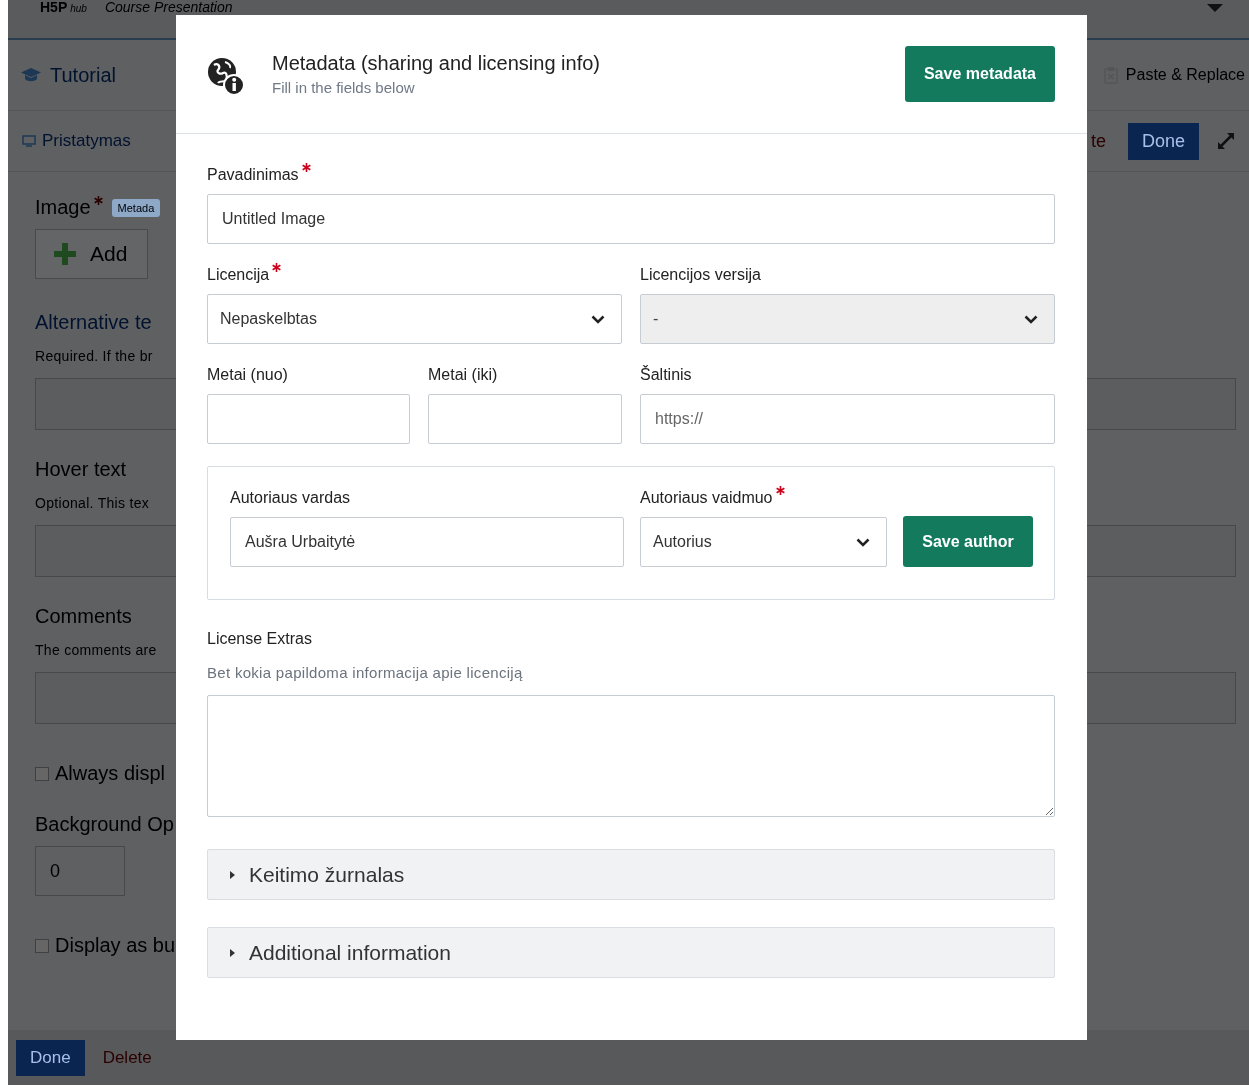 The image size is (1249, 1091). Describe the element at coordinates (631, 874) in the screenshot. I see `collapsible-section: Keitimo žurnalas` at that location.